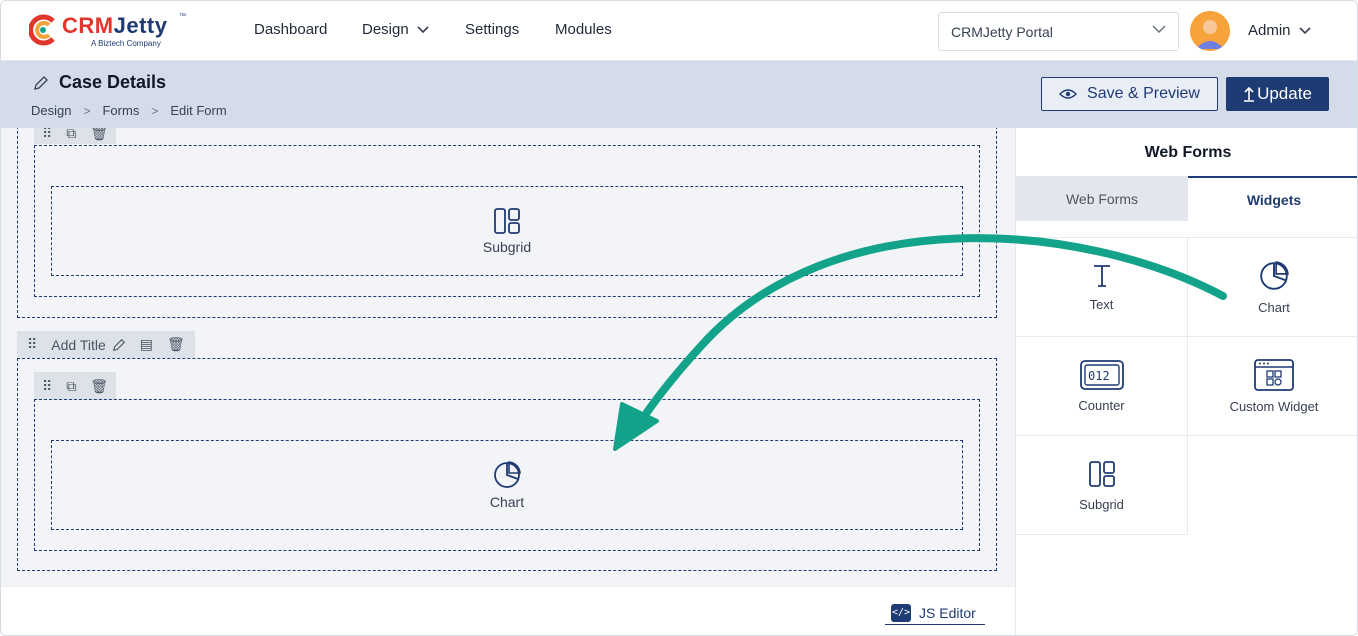 Image resolution: width=1358 pixels, height=636 pixels. Describe the element at coordinates (1277, 94) in the screenshot. I see `update-button: Update` at that location.